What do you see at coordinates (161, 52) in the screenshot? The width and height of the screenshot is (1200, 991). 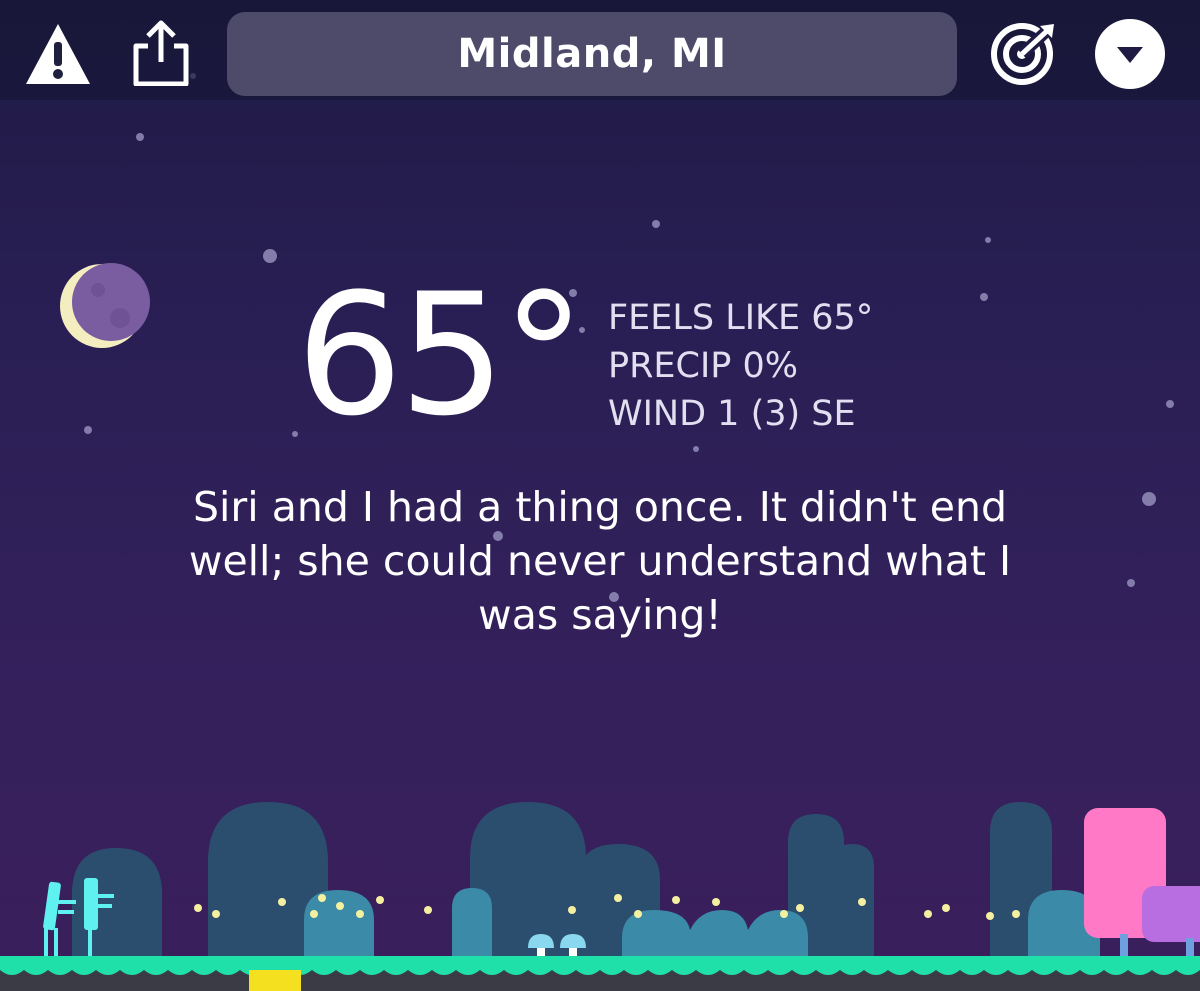 I see `share-icon` at bounding box center [161, 52].